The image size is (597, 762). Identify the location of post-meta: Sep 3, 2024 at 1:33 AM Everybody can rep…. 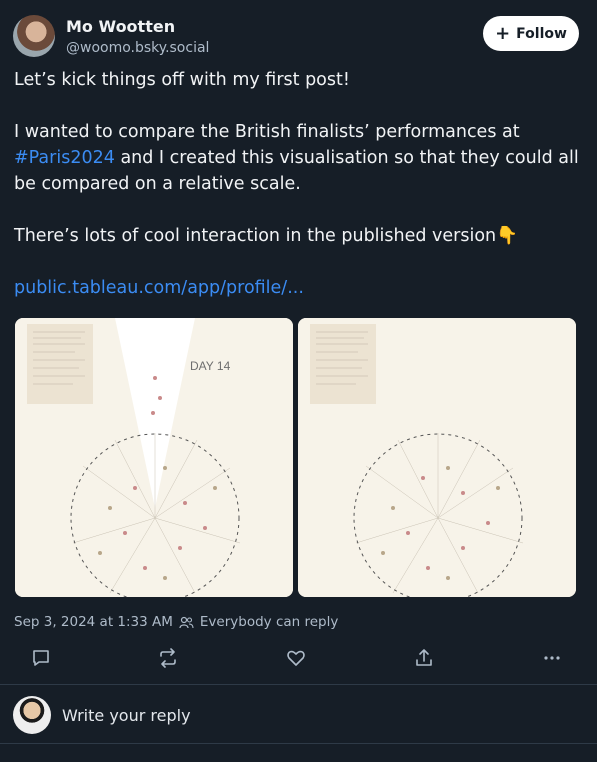
(176, 622).